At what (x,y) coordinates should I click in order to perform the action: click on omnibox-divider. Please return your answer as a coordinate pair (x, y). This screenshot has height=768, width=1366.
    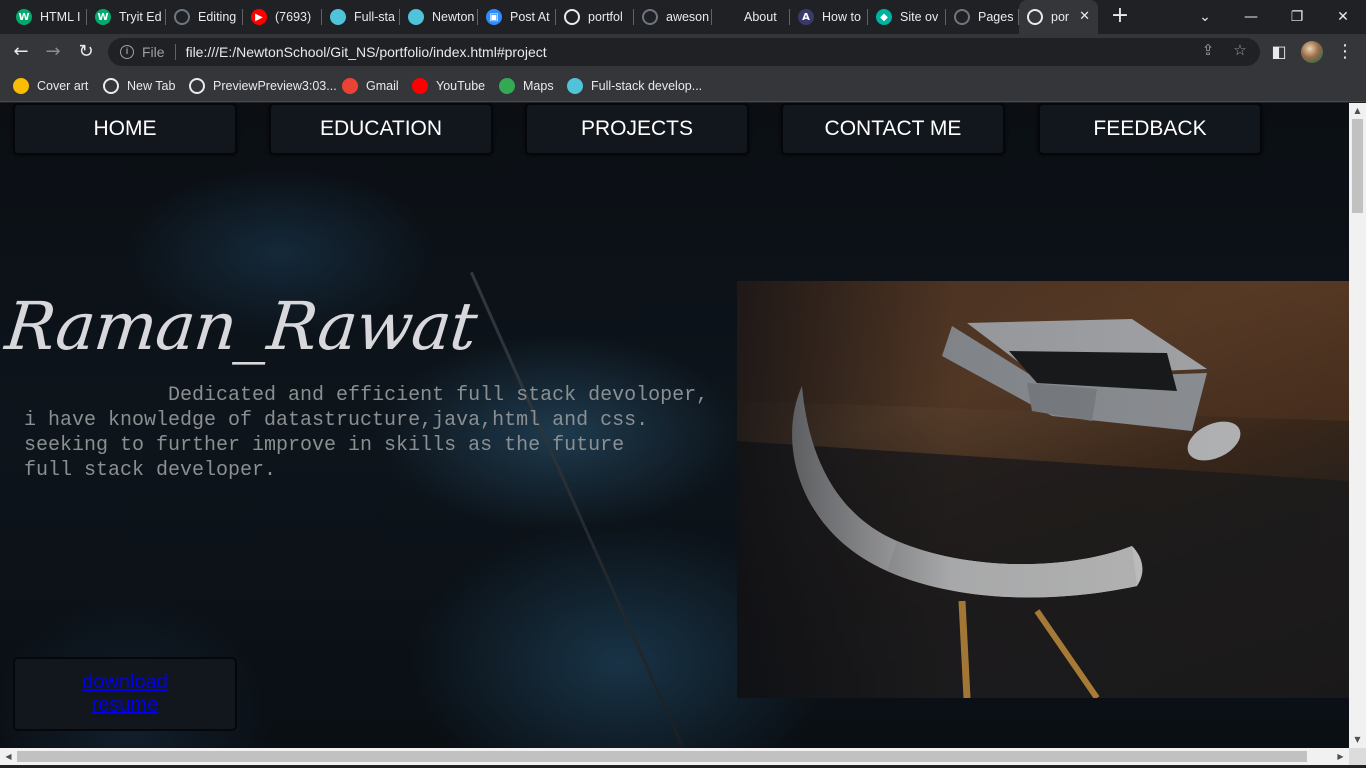
    Looking at the image, I should click on (175, 52).